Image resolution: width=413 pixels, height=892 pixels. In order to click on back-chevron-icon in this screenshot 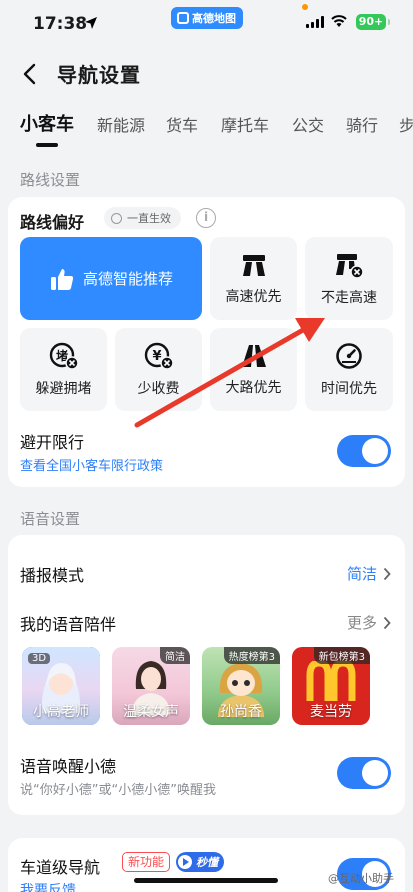, I will do `click(30, 74)`.